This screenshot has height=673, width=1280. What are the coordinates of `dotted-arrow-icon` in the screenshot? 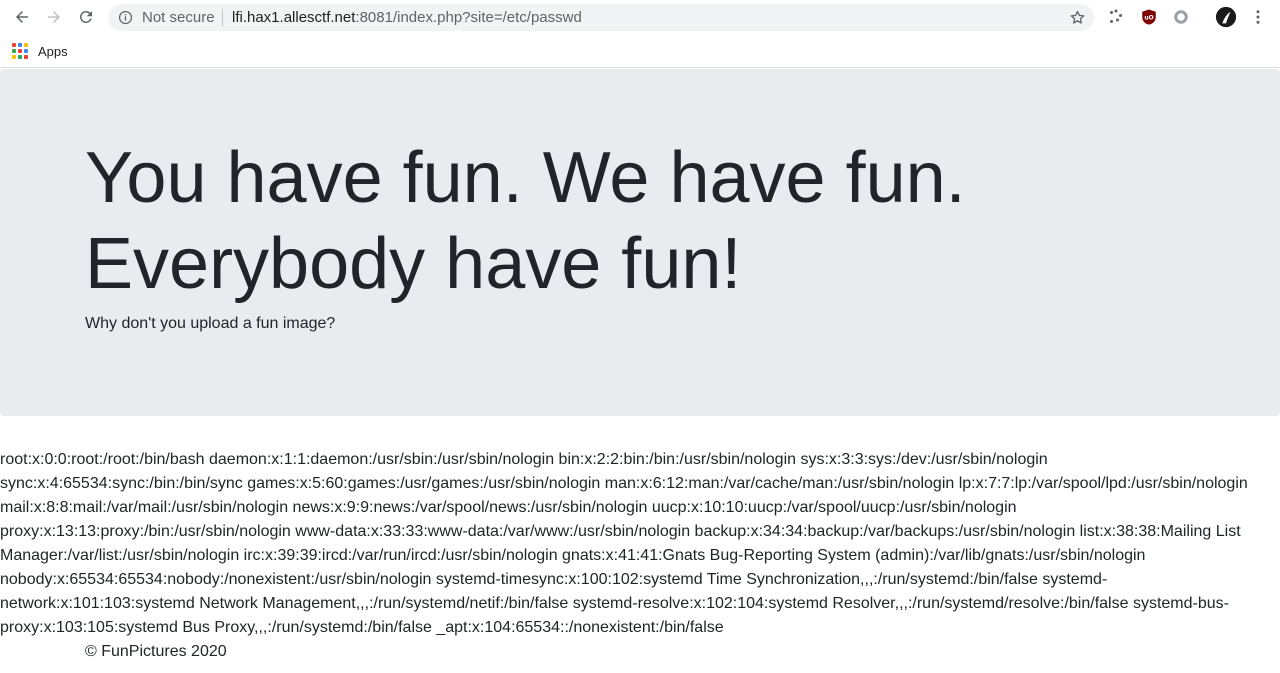 It's located at (1116, 16).